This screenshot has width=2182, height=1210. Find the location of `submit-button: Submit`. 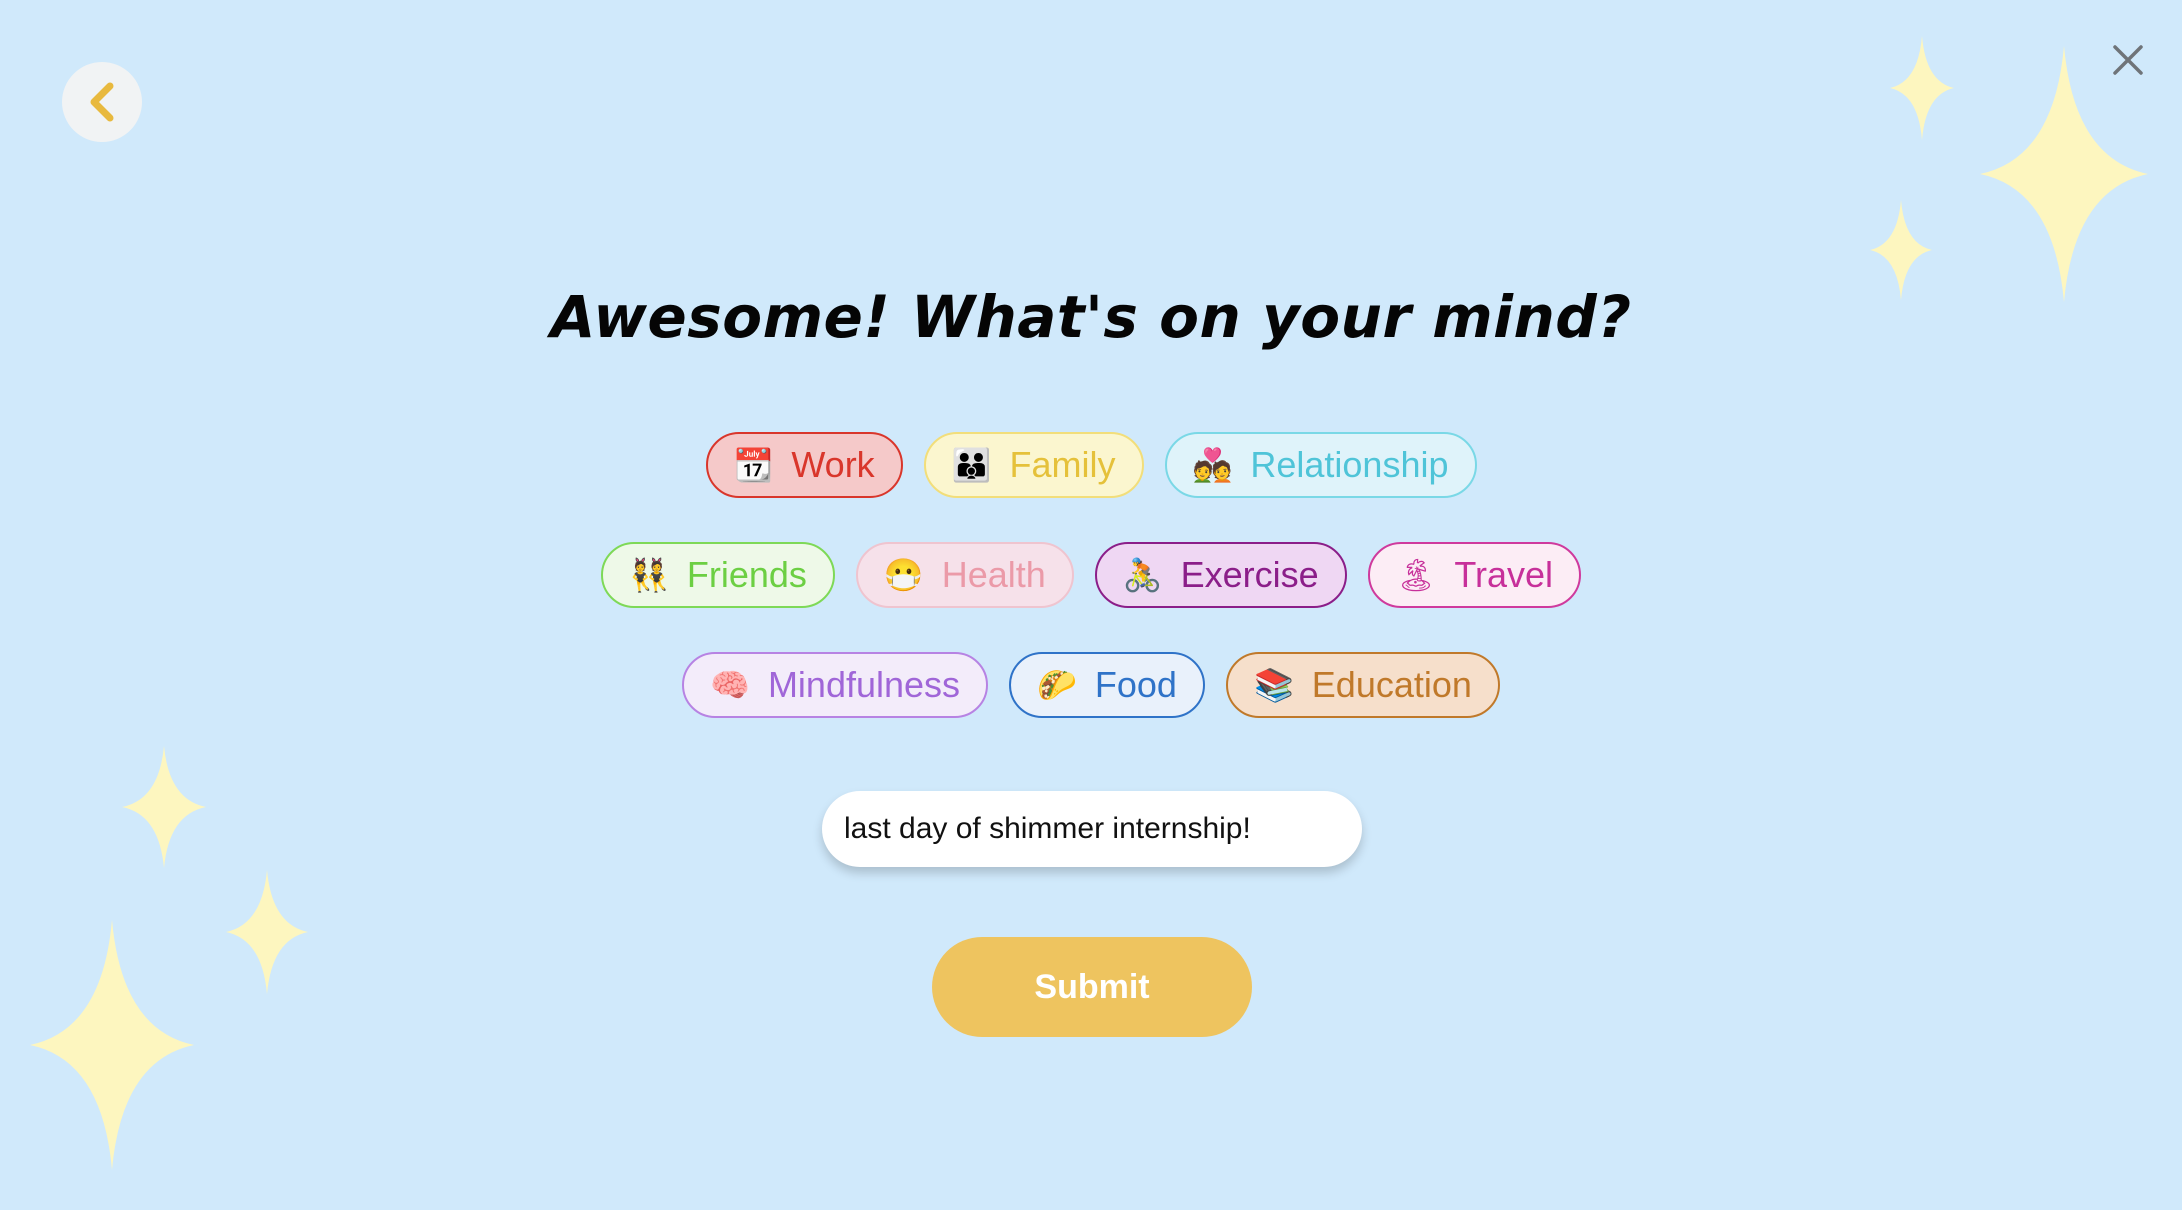

submit-button: Submit is located at coordinates (1092, 987).